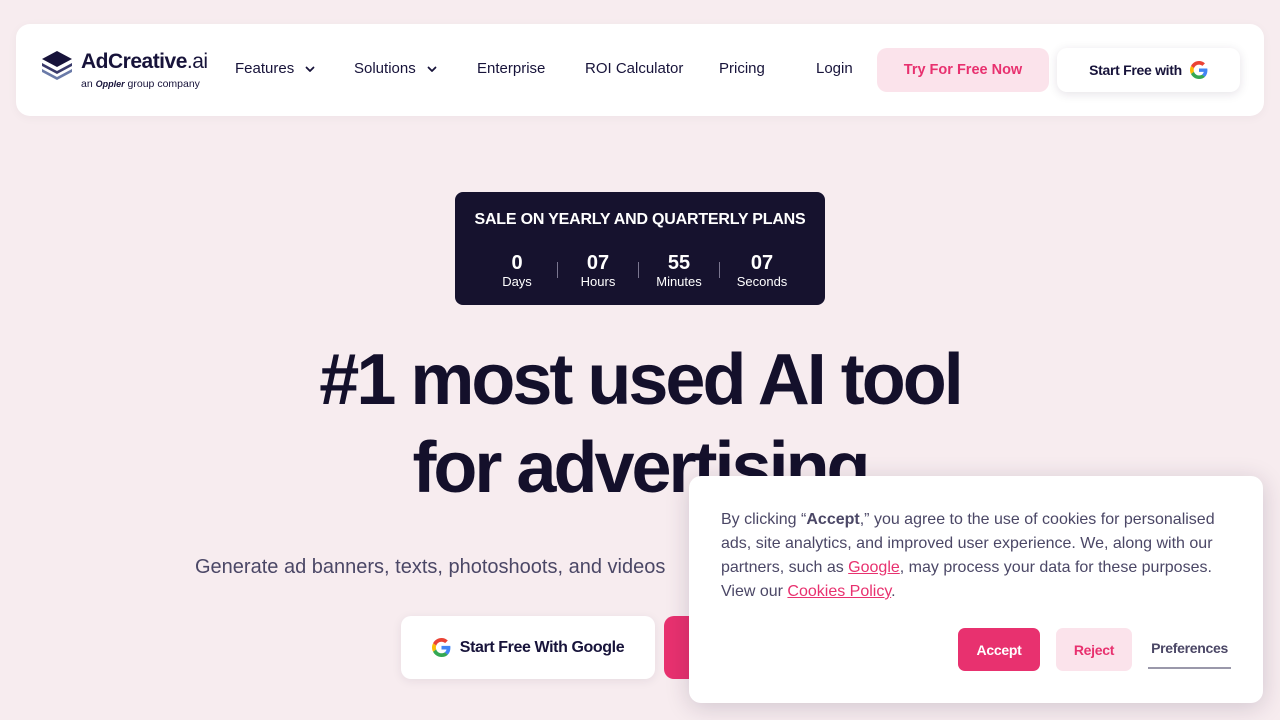 This screenshot has width=1280, height=720. I want to click on cookie-reject-button: Reject, so click(1094, 649).